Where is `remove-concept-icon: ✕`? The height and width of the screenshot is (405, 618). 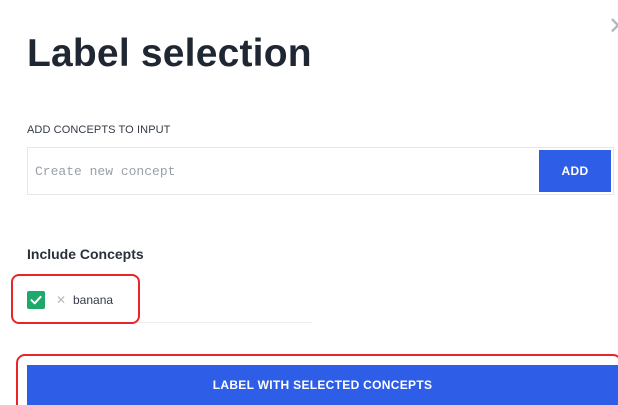
remove-concept-icon: ✕ is located at coordinates (61, 300).